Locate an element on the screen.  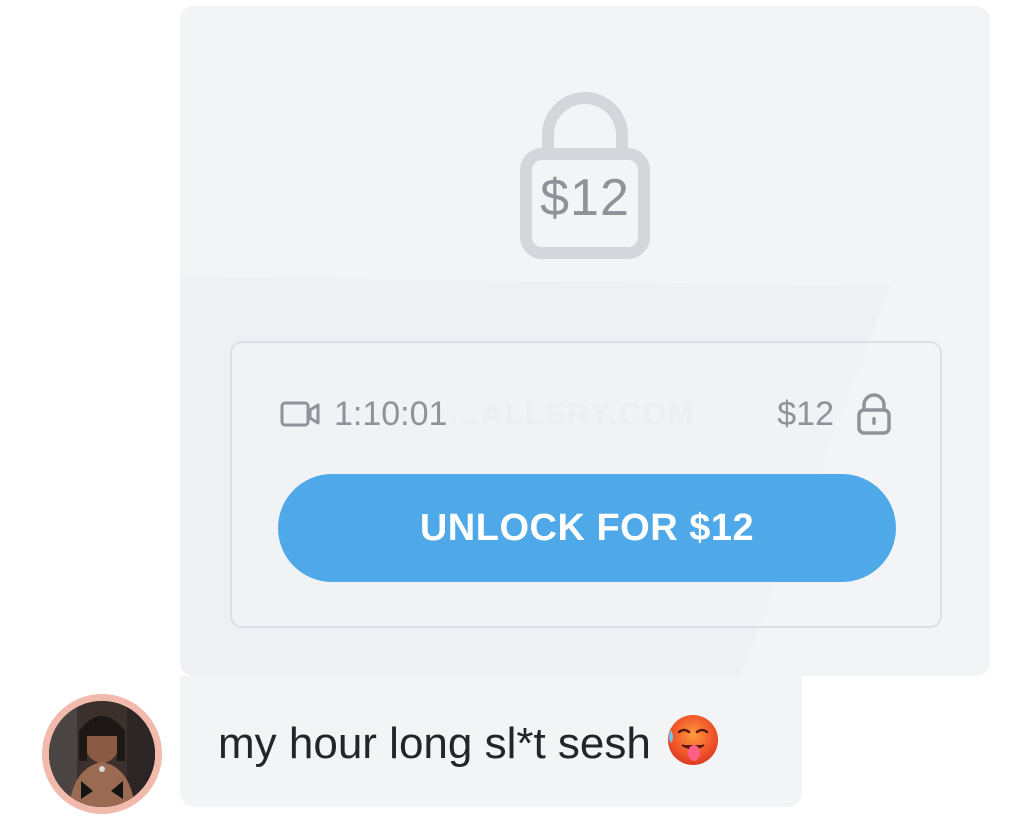
hot-face-emoji-icon is located at coordinates (692, 740).